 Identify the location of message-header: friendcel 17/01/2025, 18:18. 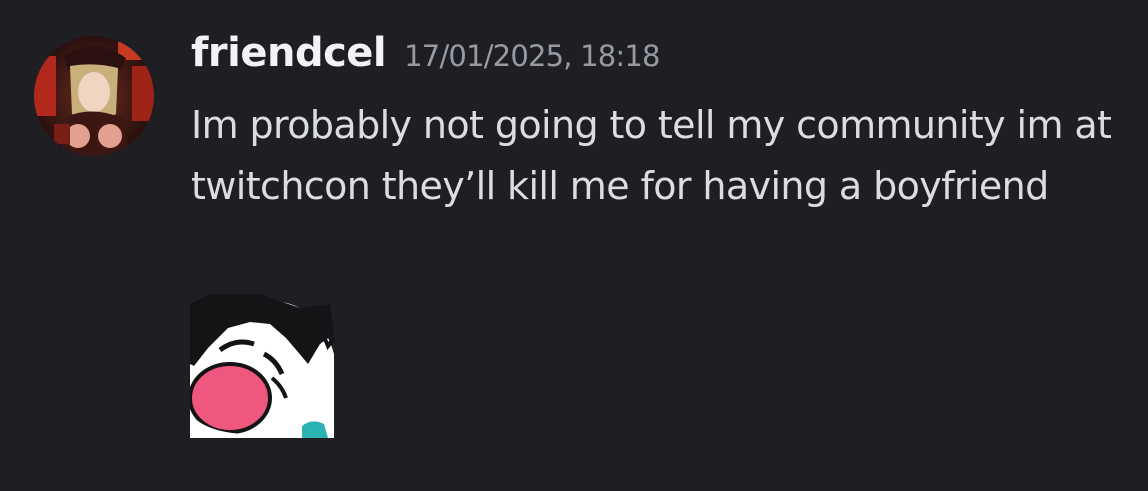
(426, 53).